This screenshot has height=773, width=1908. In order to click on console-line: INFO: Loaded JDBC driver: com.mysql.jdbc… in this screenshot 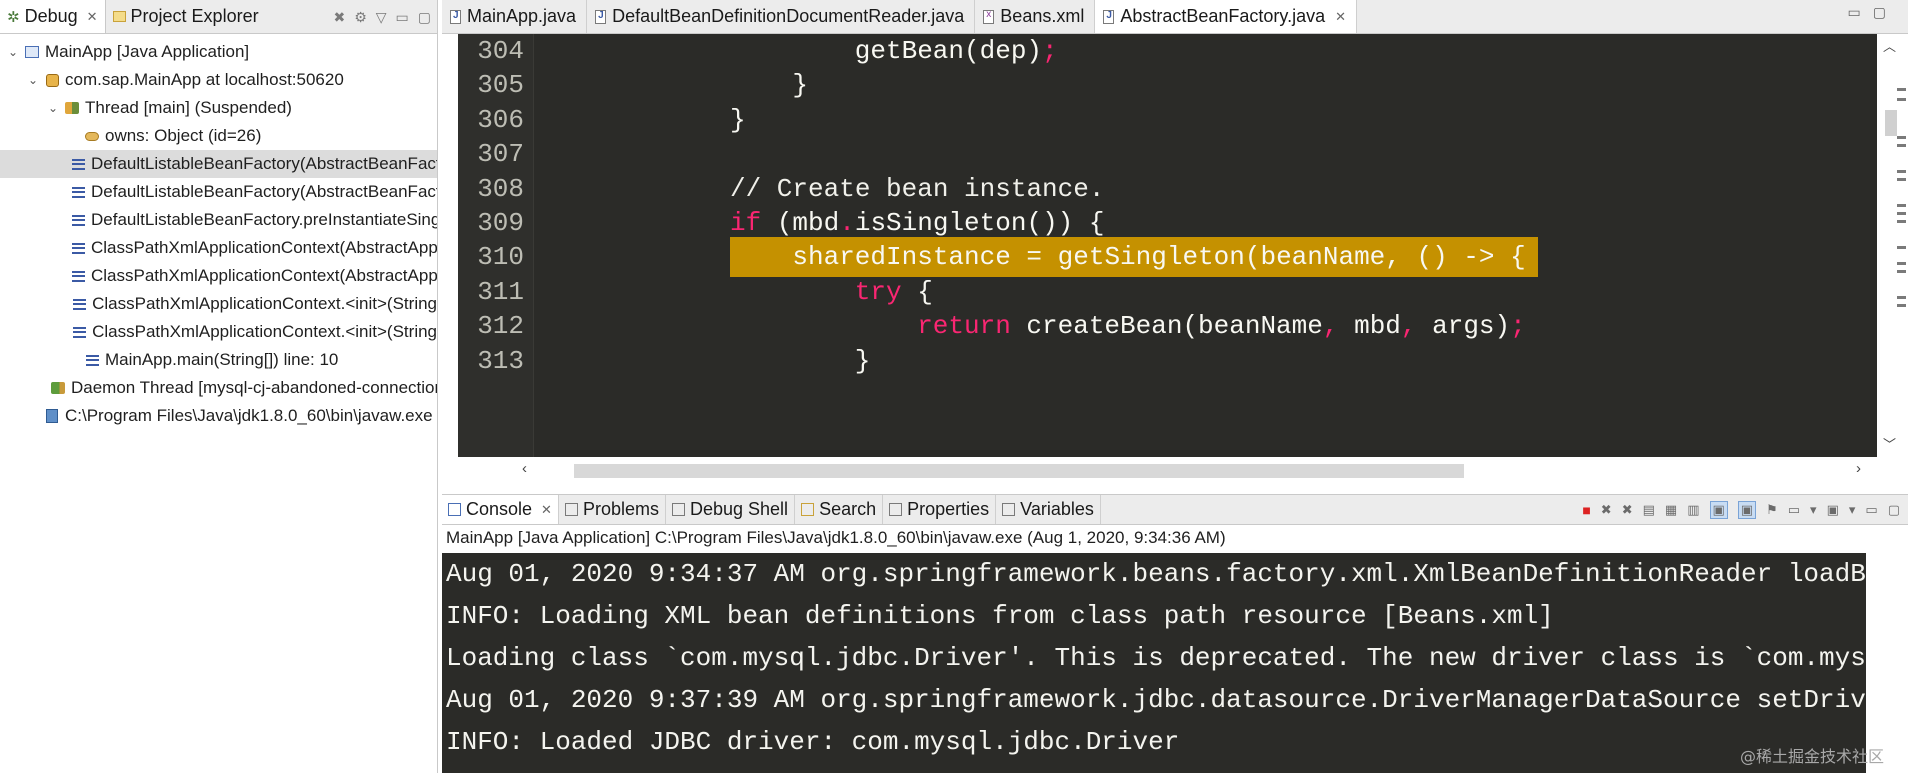, I will do `click(813, 742)`.